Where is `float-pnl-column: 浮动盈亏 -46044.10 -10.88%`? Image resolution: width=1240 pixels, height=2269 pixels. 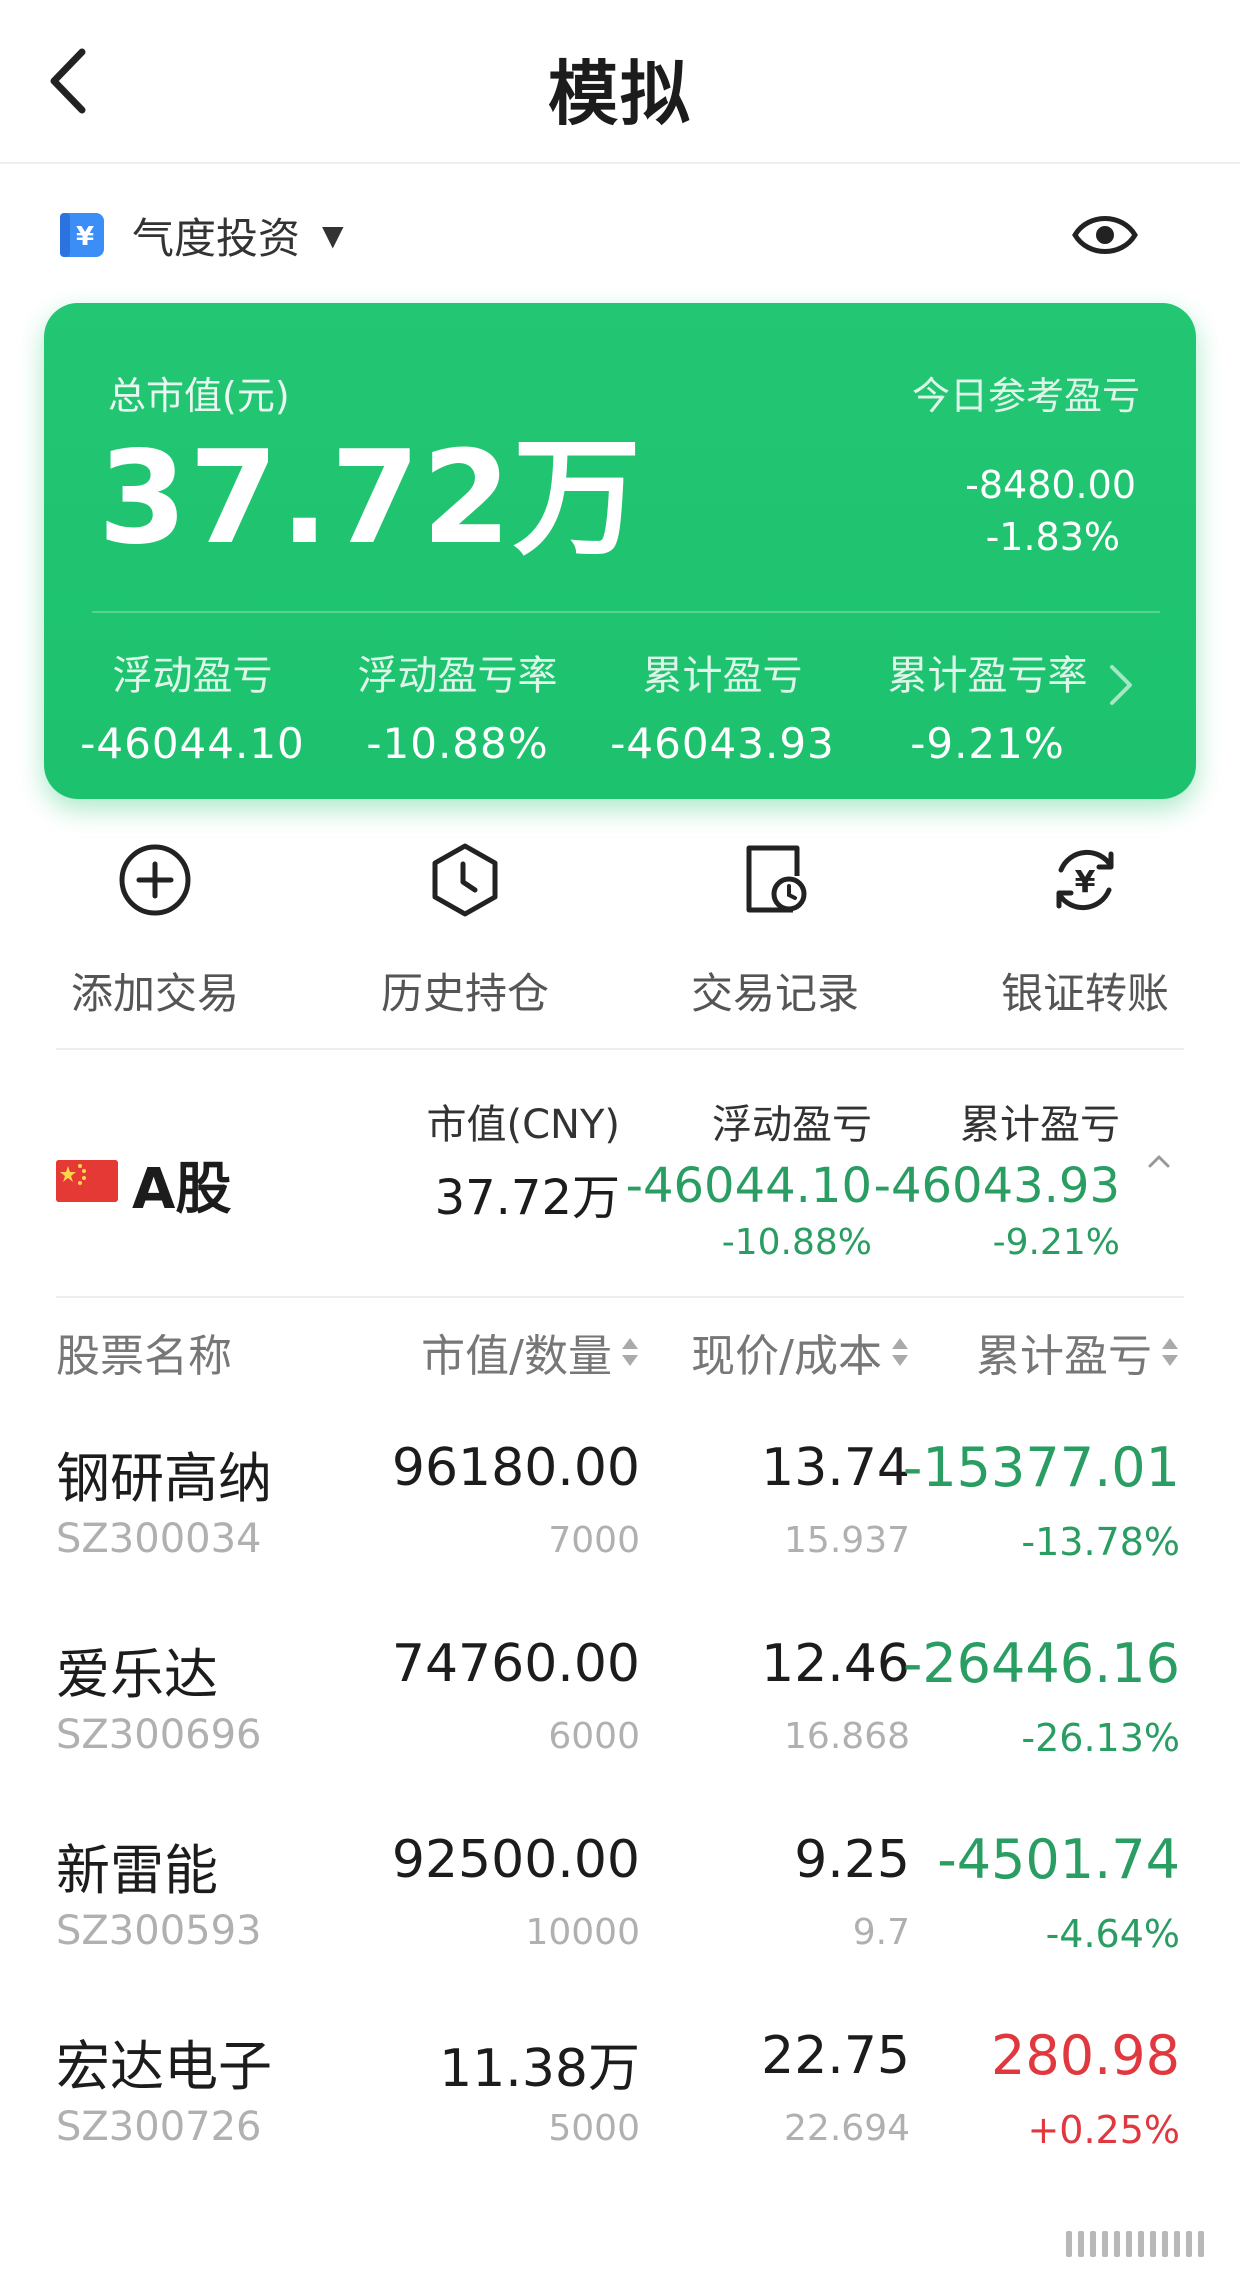 float-pnl-column: 浮动盈亏 -46044.10 -10.88% is located at coordinates (749, 1177).